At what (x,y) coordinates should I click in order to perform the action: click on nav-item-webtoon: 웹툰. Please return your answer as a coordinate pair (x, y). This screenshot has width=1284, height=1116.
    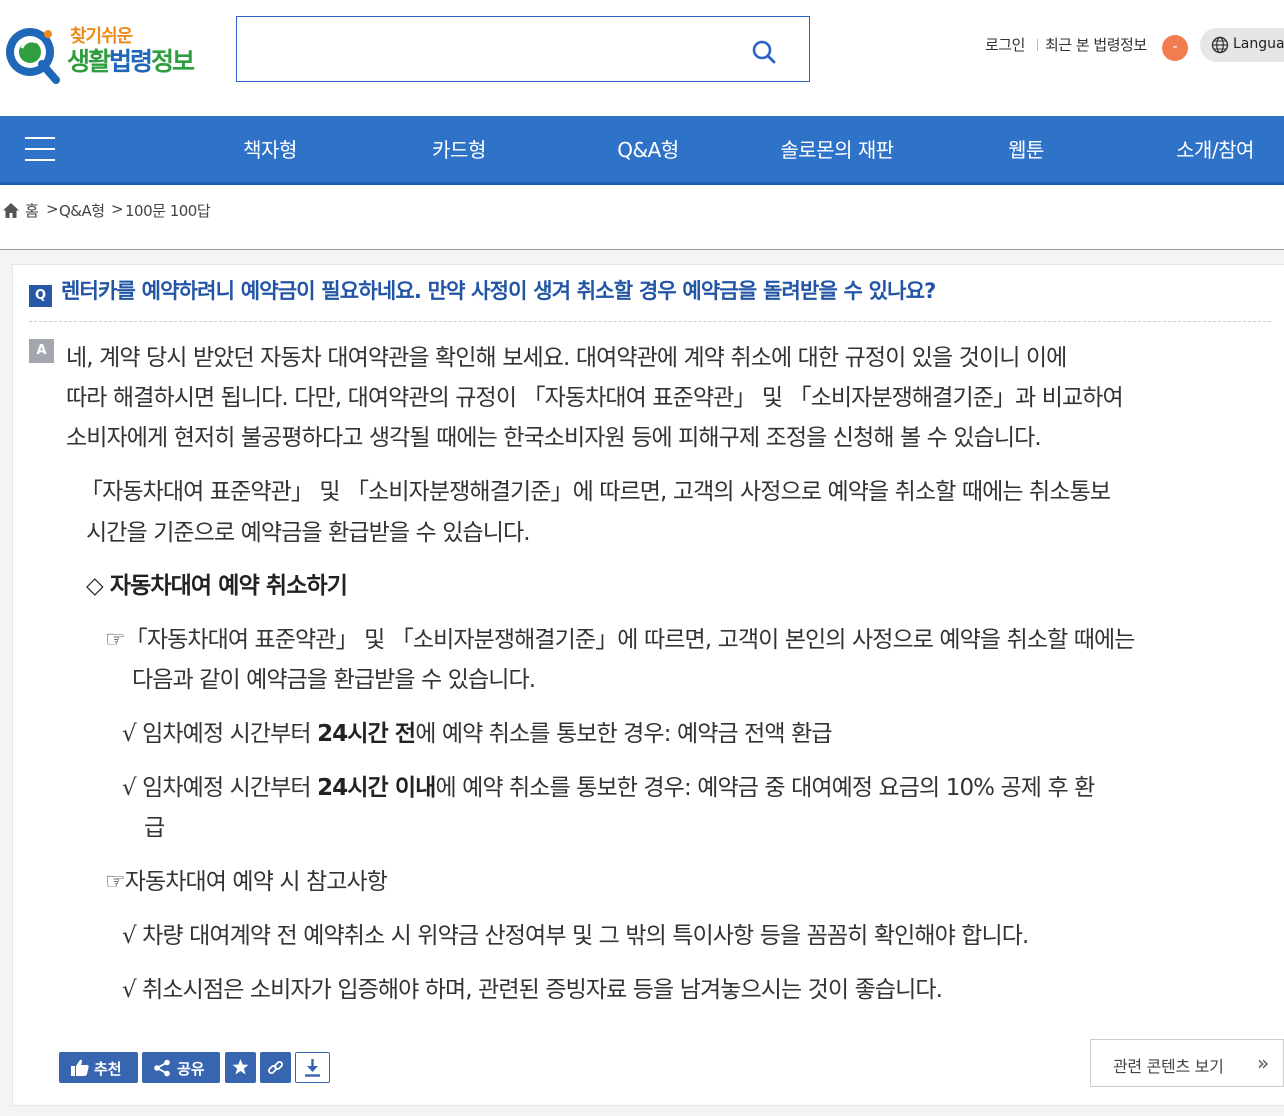
    Looking at the image, I should click on (1026, 148).